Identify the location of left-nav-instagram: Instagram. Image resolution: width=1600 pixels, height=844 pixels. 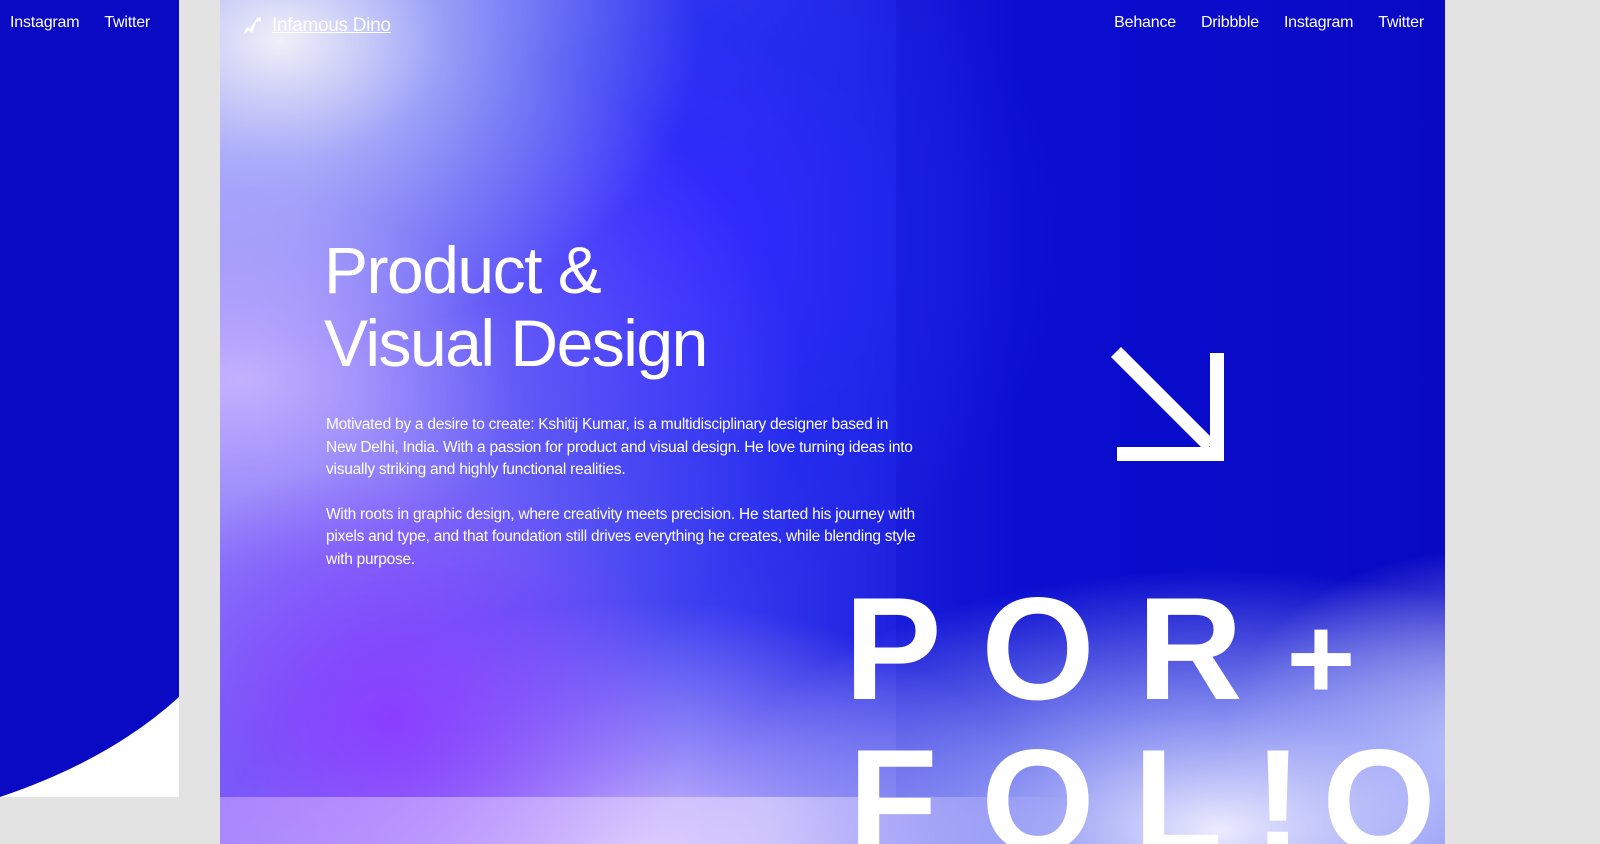
(45, 23).